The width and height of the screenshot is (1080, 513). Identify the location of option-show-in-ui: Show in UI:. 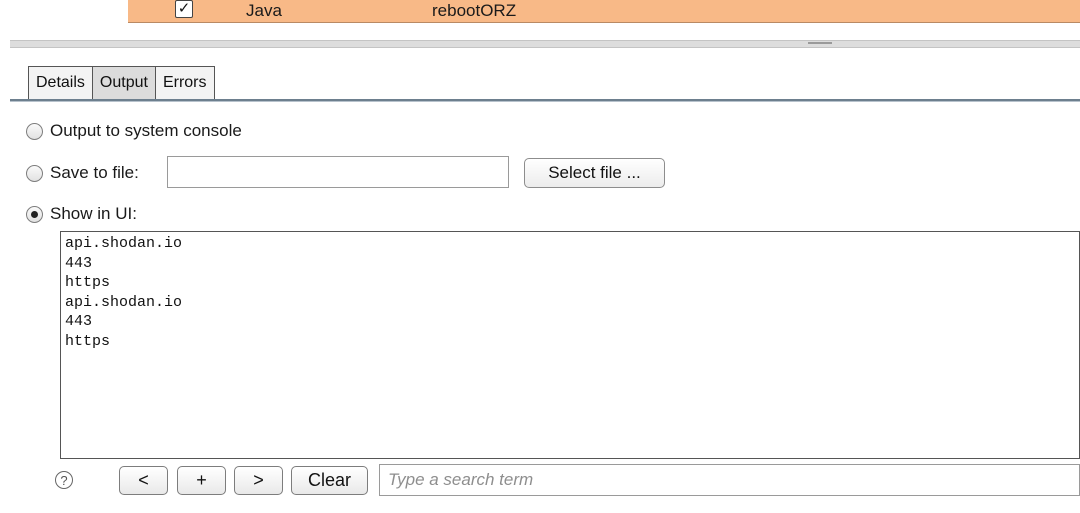
(81, 214).